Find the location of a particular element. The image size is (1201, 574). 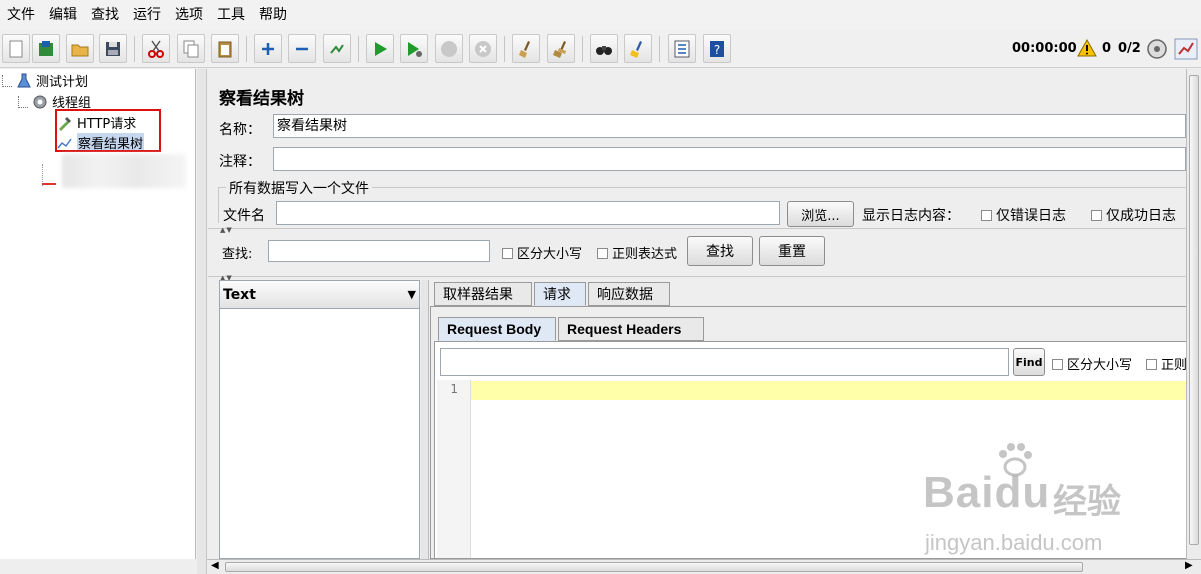

menu-bar: 文件 编辑 查找 运行 选项 工具 帮助 is located at coordinates (600, 15).